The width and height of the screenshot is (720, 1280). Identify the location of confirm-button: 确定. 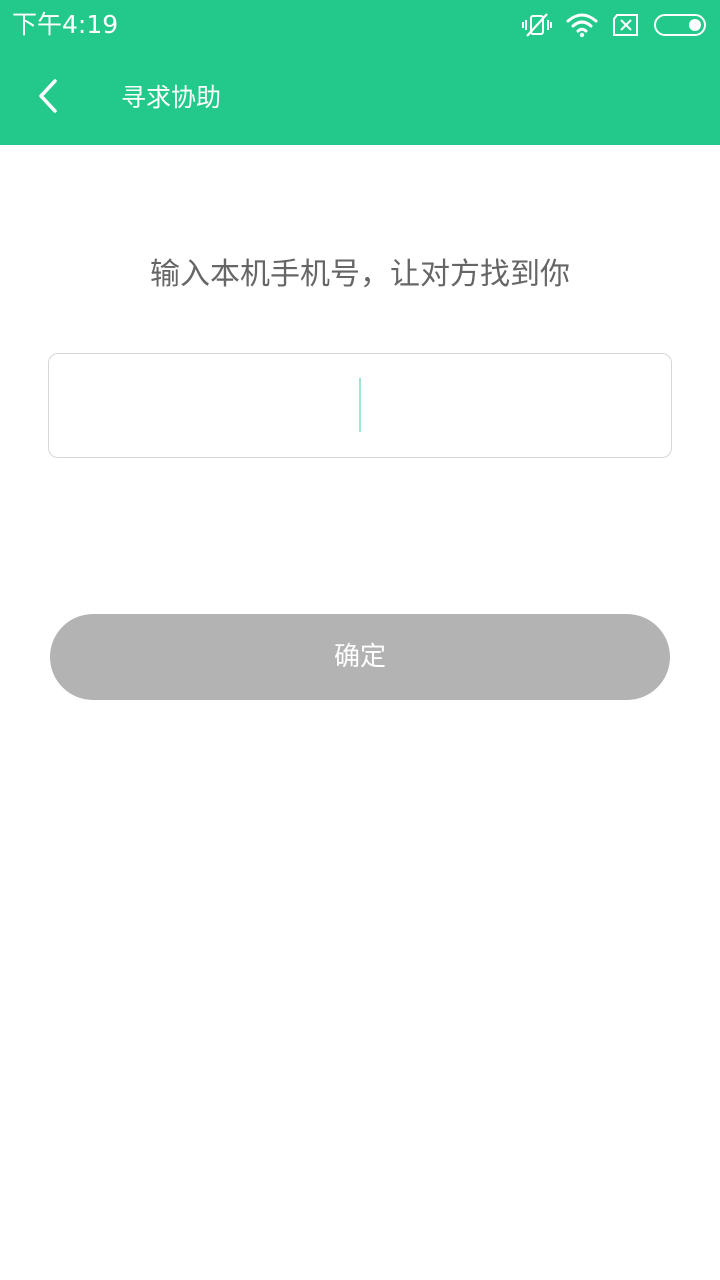
(360, 657).